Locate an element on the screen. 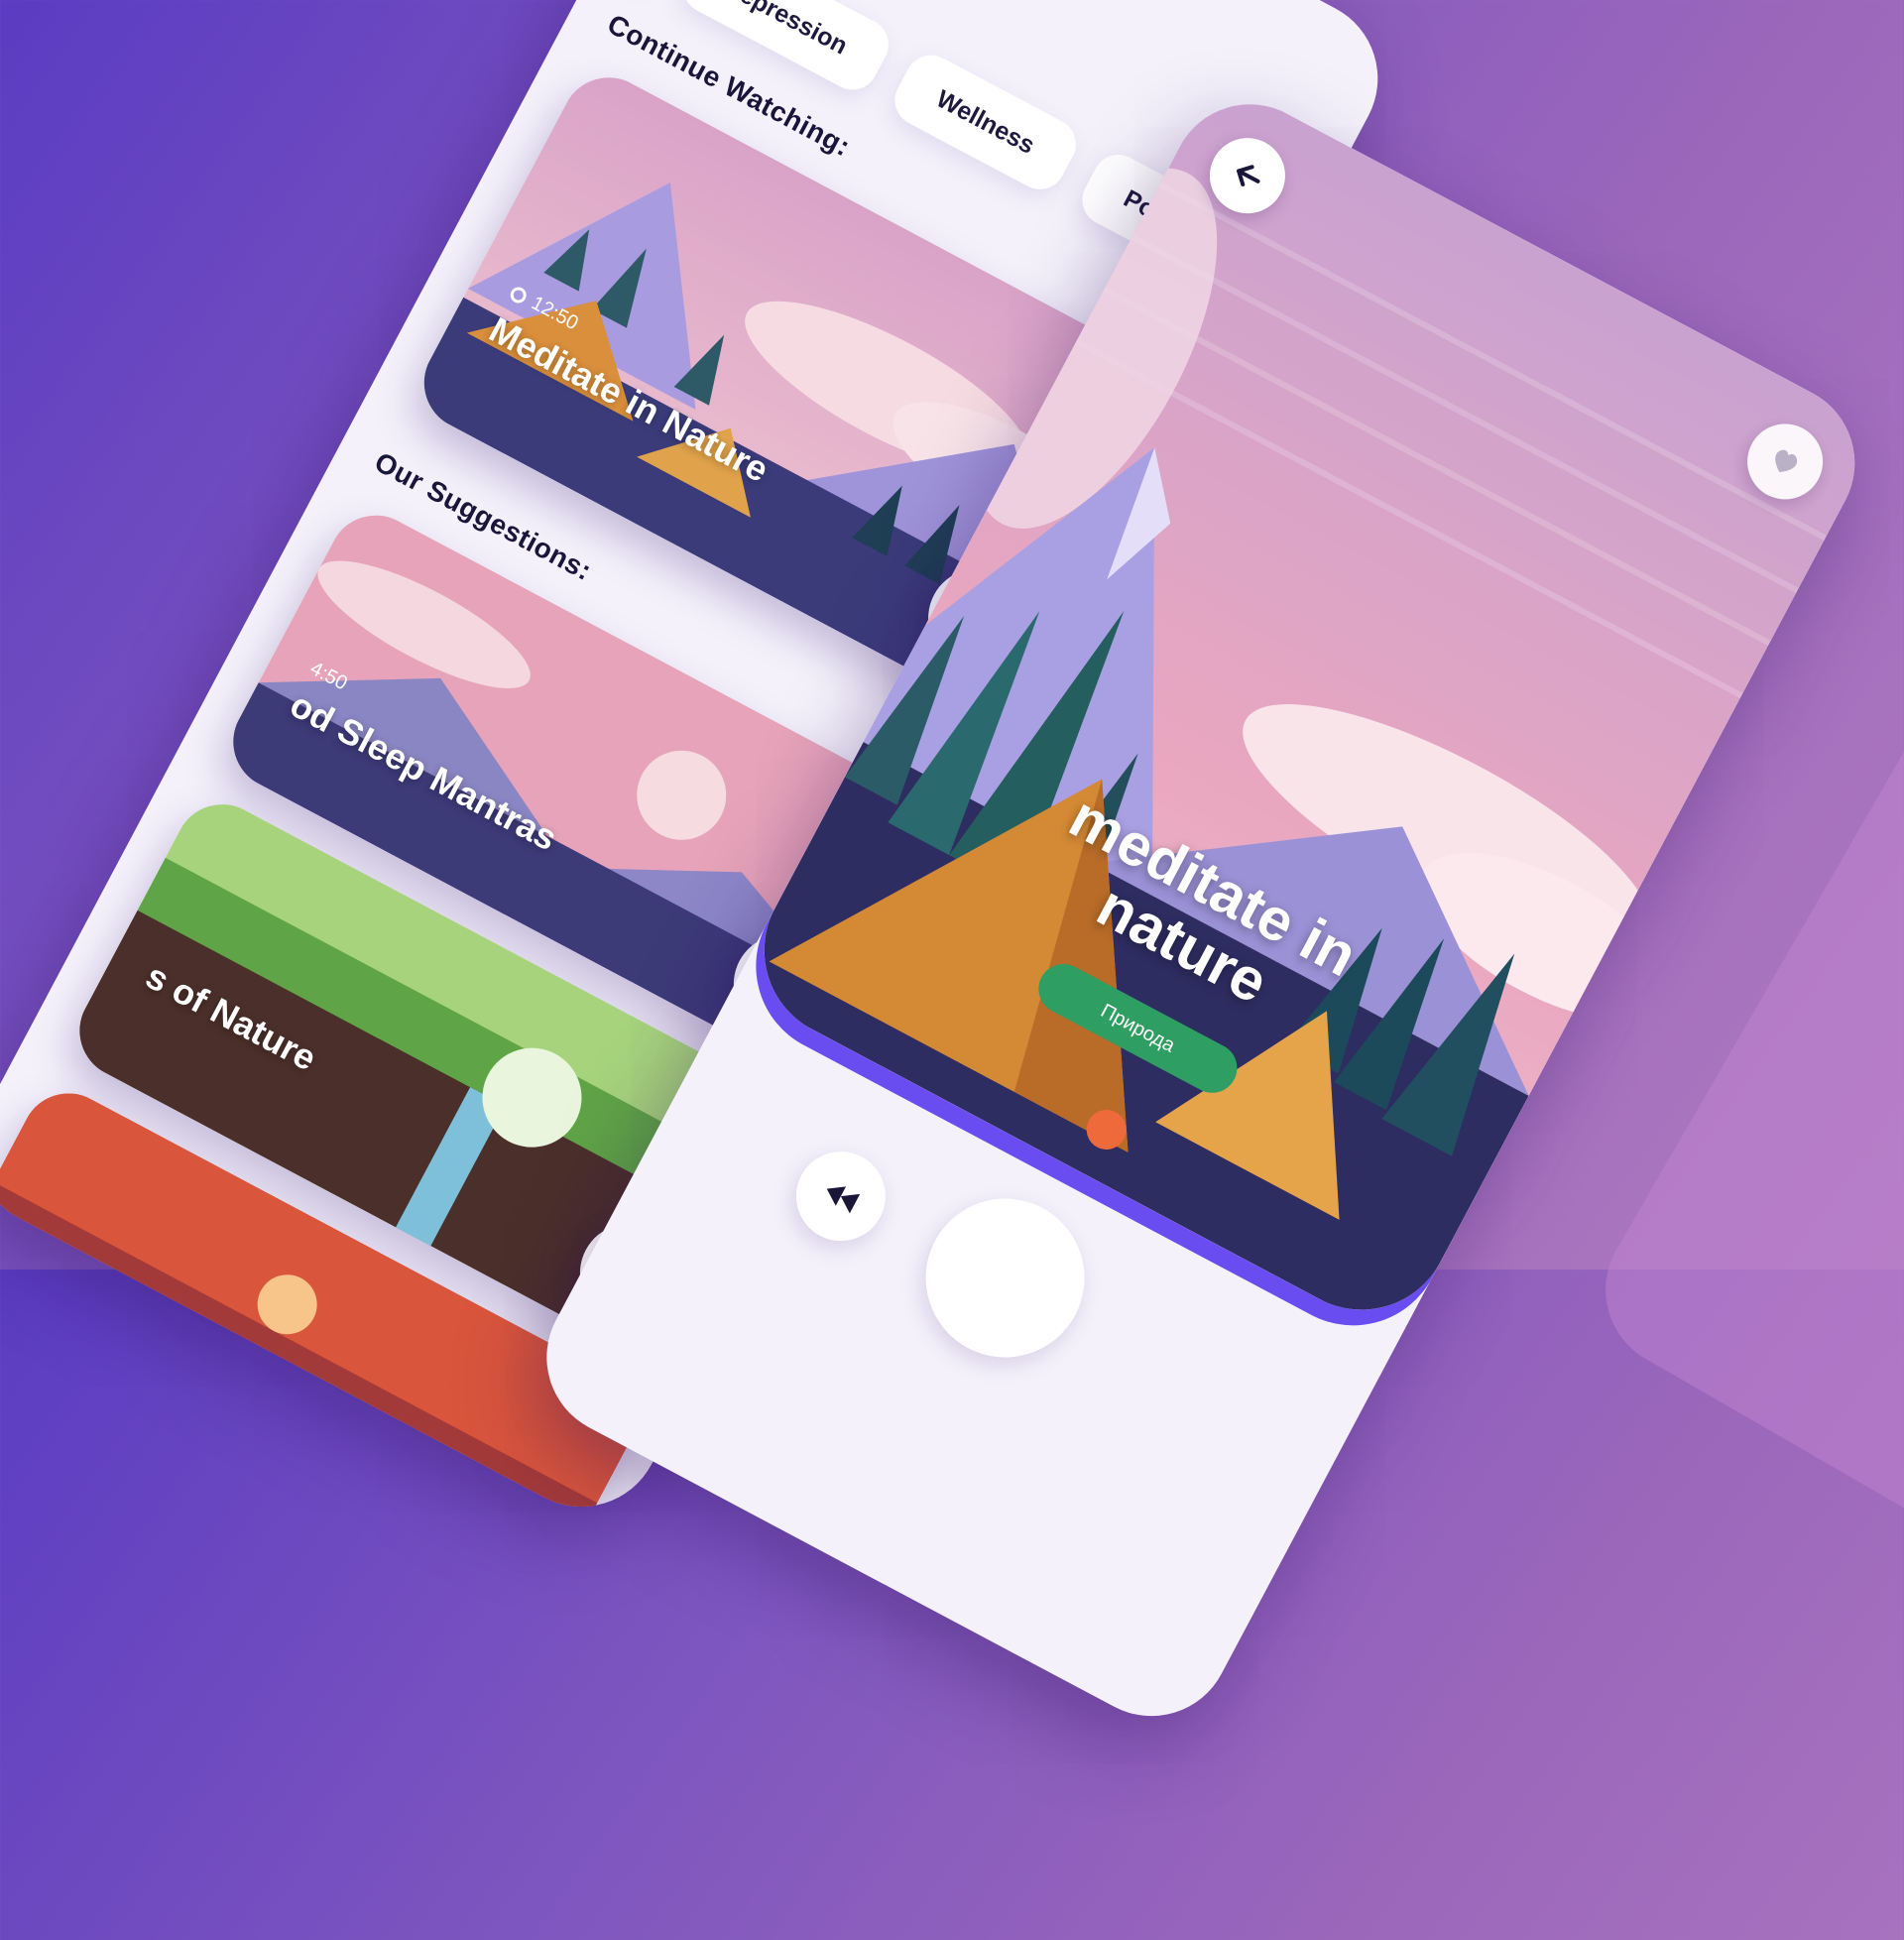 This screenshot has height=1940, width=1904. rewind-button is located at coordinates (840, 1196).